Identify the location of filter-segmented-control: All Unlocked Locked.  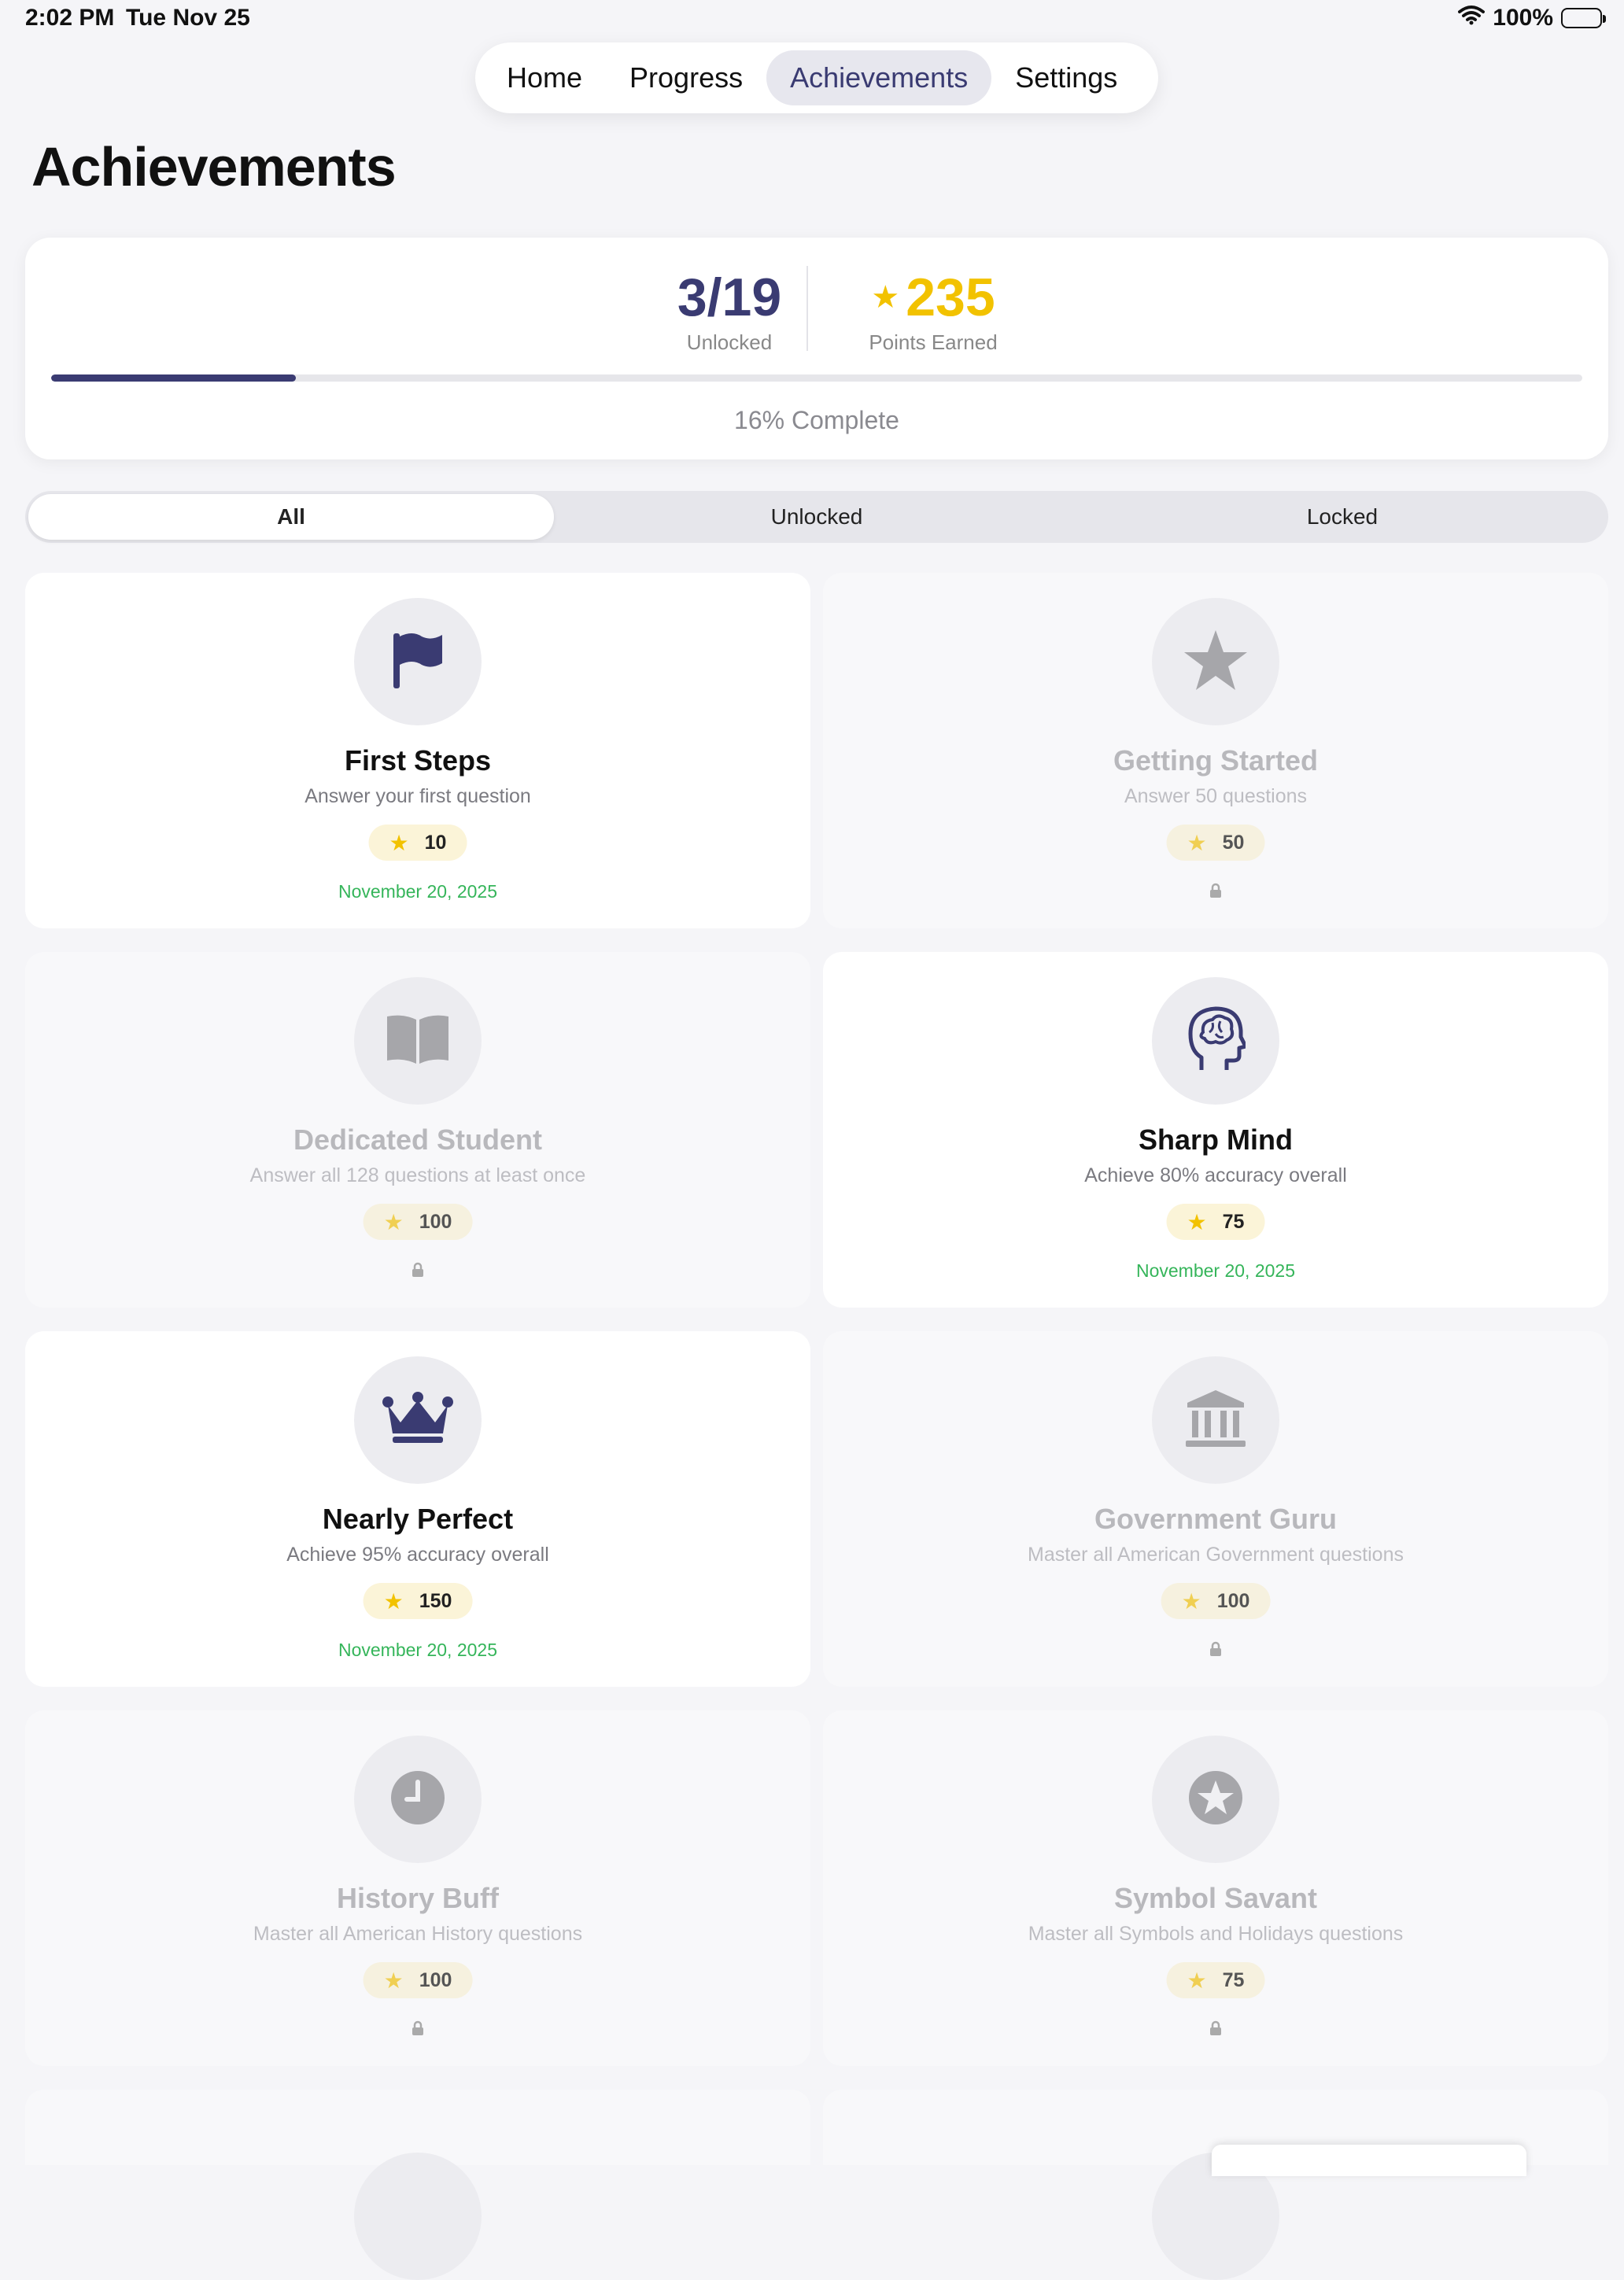
(816, 517).